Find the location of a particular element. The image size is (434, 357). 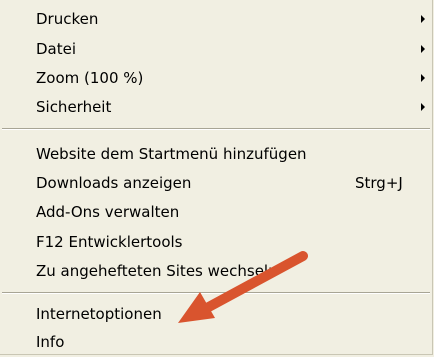

menu-item-label: Info is located at coordinates (50, 342).